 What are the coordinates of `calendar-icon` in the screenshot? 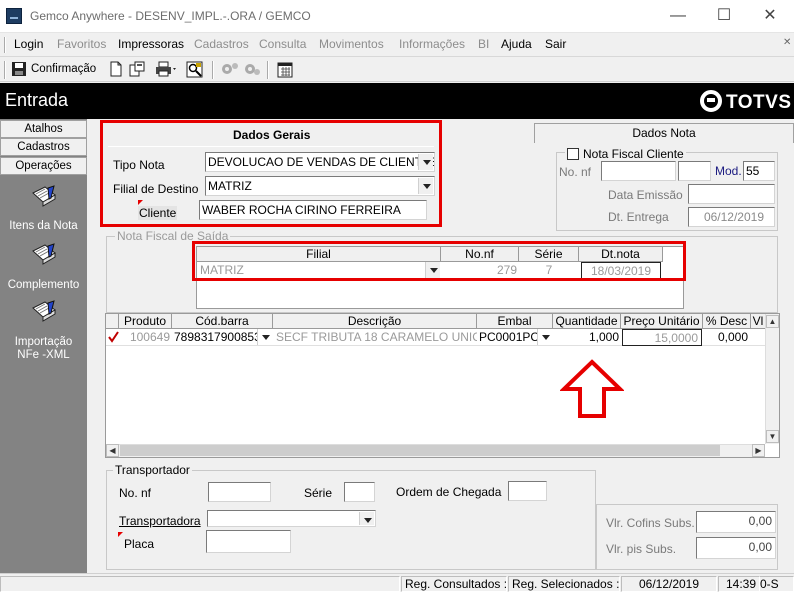 It's located at (286, 69).